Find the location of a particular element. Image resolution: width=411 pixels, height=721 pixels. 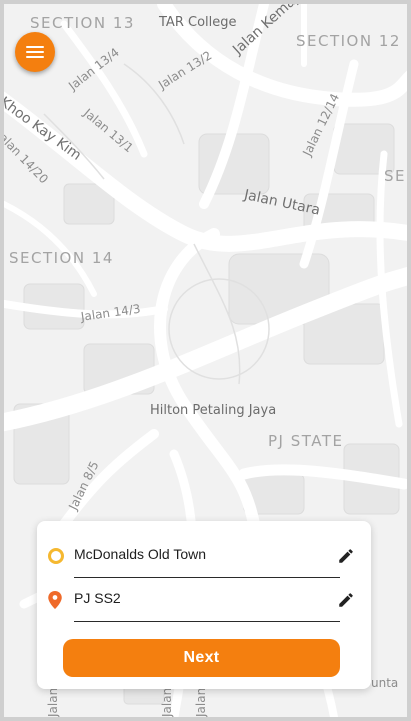

next-button: Next is located at coordinates (201, 658).